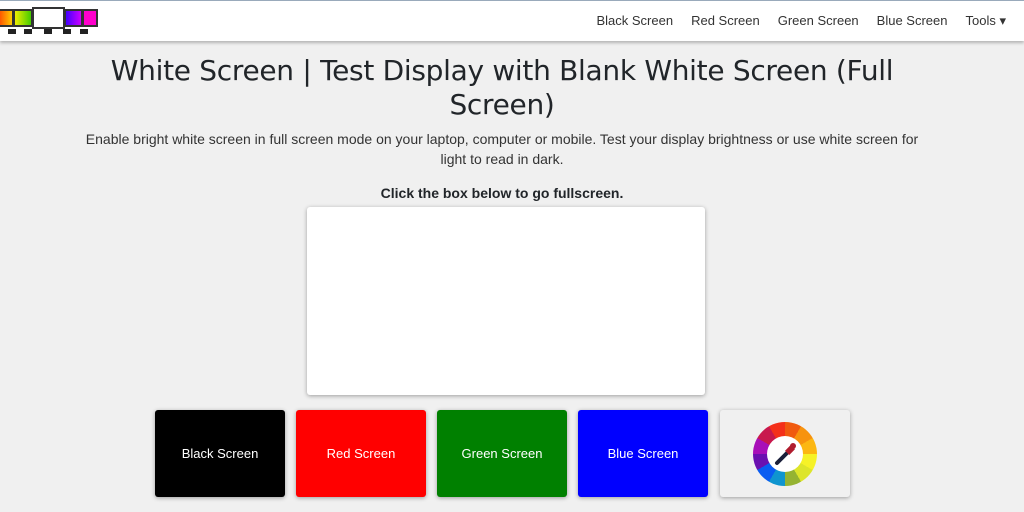  What do you see at coordinates (818, 21) in the screenshot?
I see `nav-green-screen: Green Screen` at bounding box center [818, 21].